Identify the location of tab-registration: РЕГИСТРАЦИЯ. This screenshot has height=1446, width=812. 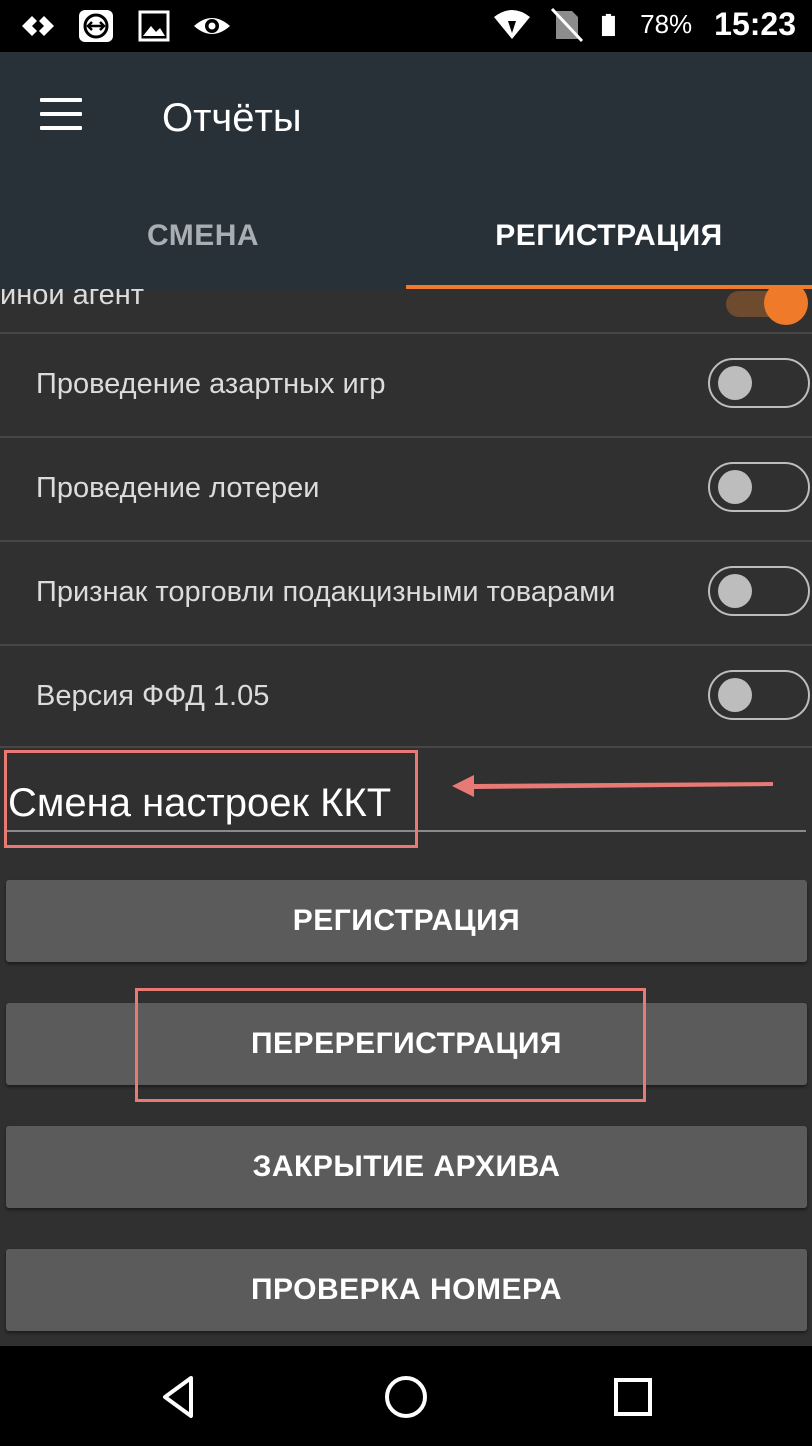
(609, 237).